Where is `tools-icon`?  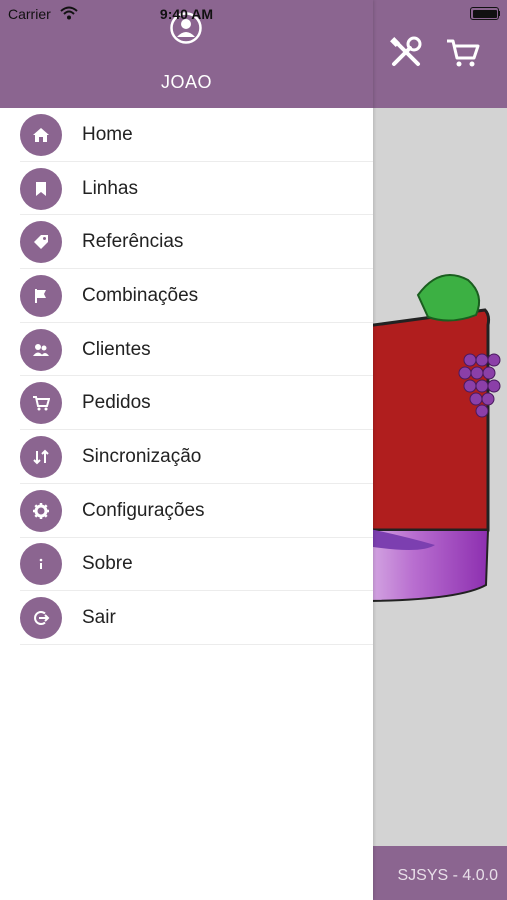
tools-icon is located at coordinates (407, 53).